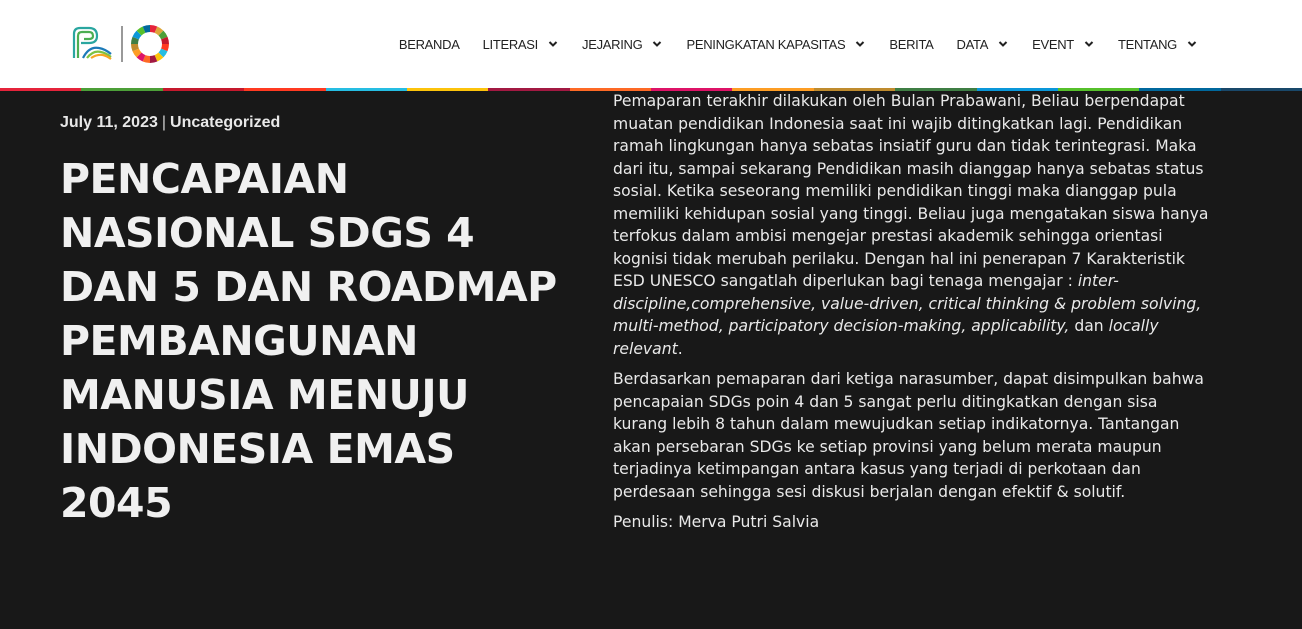 The width and height of the screenshot is (1302, 629). I want to click on nav-item-event: EVENT, so click(1063, 44).